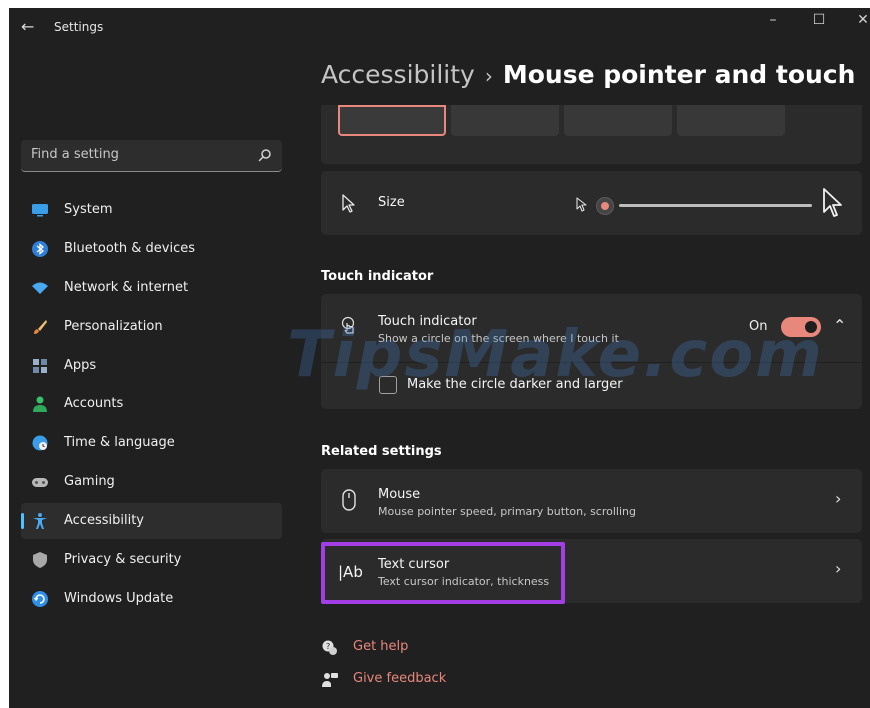  What do you see at coordinates (79, 27) in the screenshot?
I see `app-title: Settings` at bounding box center [79, 27].